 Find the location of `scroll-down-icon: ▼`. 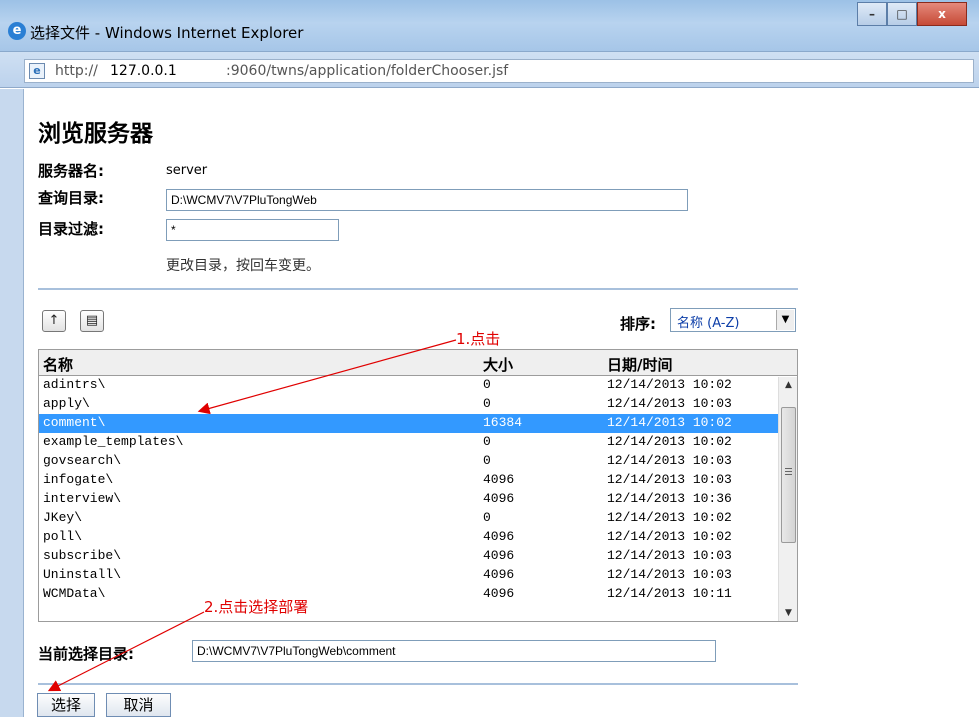

scroll-down-icon: ▼ is located at coordinates (788, 613).